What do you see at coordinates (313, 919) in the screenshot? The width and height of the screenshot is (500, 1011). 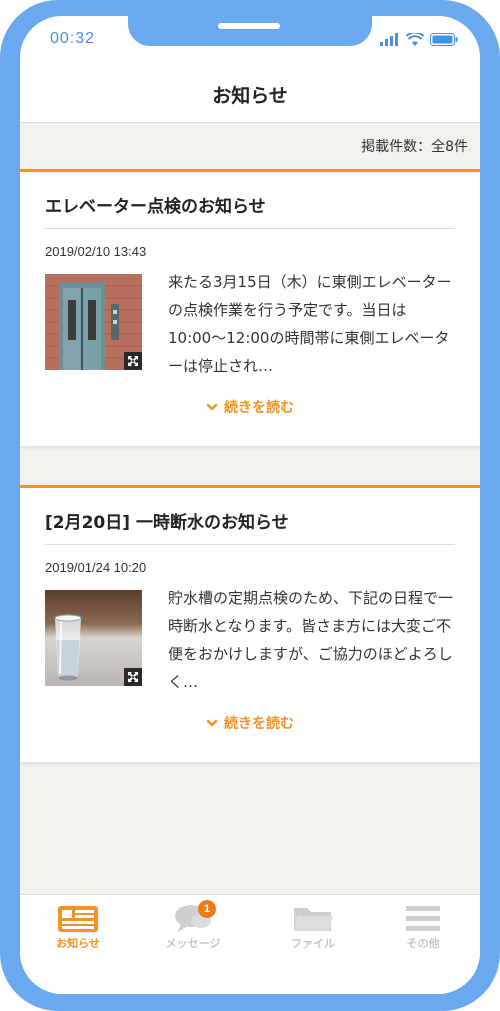 I see `folder-icon` at bounding box center [313, 919].